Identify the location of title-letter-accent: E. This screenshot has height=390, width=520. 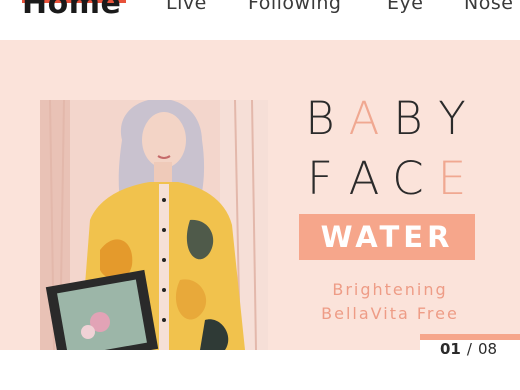
(452, 178).